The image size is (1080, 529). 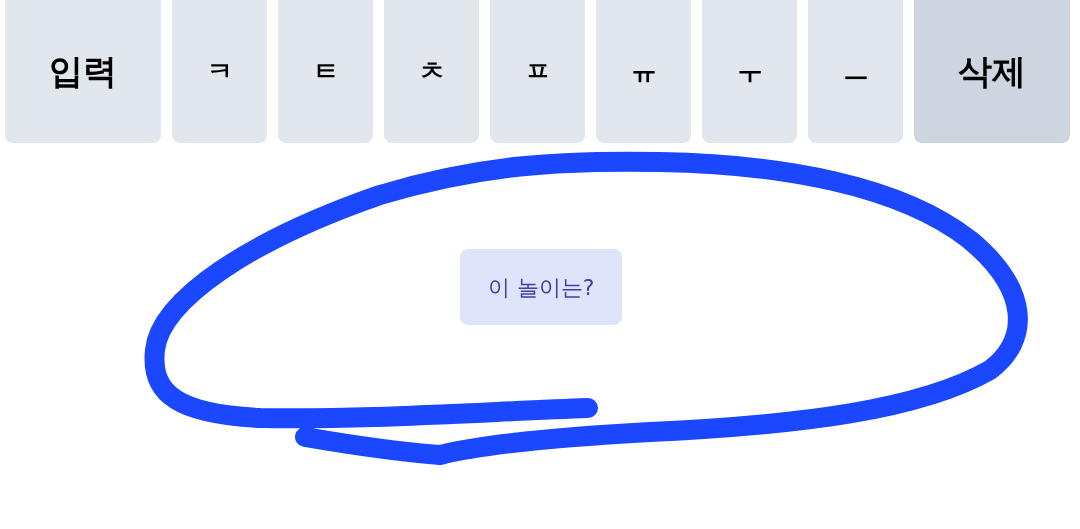 What do you see at coordinates (219, 71) in the screenshot?
I see `keyboard-key: ㅋ` at bounding box center [219, 71].